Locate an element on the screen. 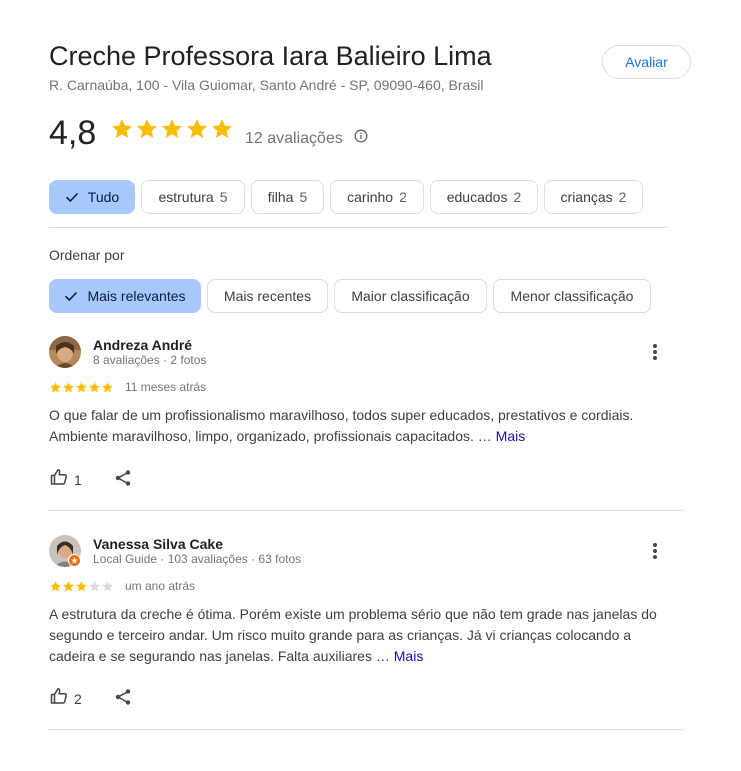  reviewer-meta: 8 avaliações · 2 fotos is located at coordinates (150, 360).